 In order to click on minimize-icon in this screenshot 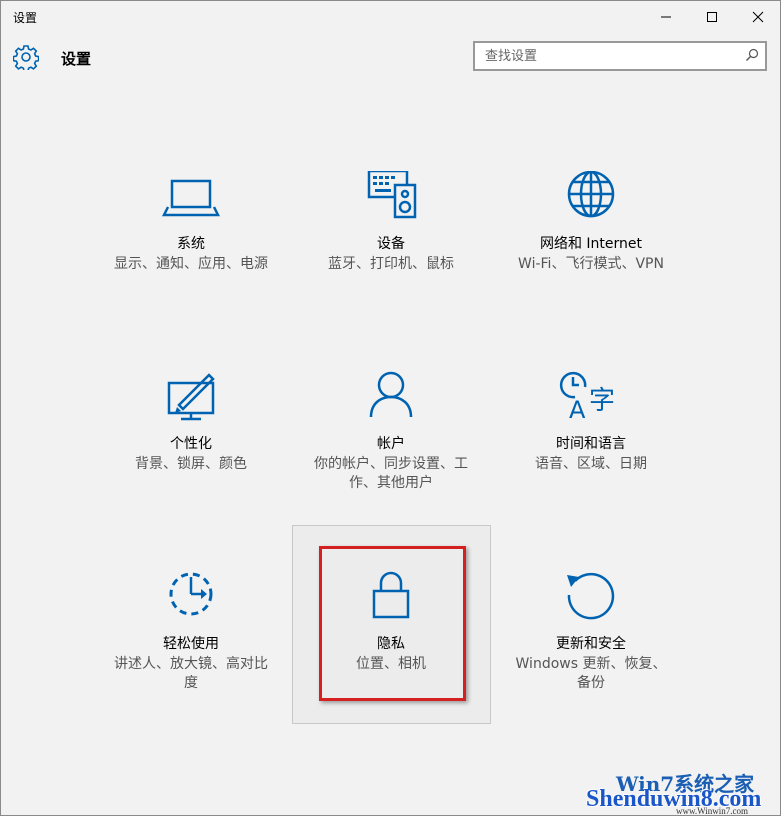, I will do `click(666, 17)`.